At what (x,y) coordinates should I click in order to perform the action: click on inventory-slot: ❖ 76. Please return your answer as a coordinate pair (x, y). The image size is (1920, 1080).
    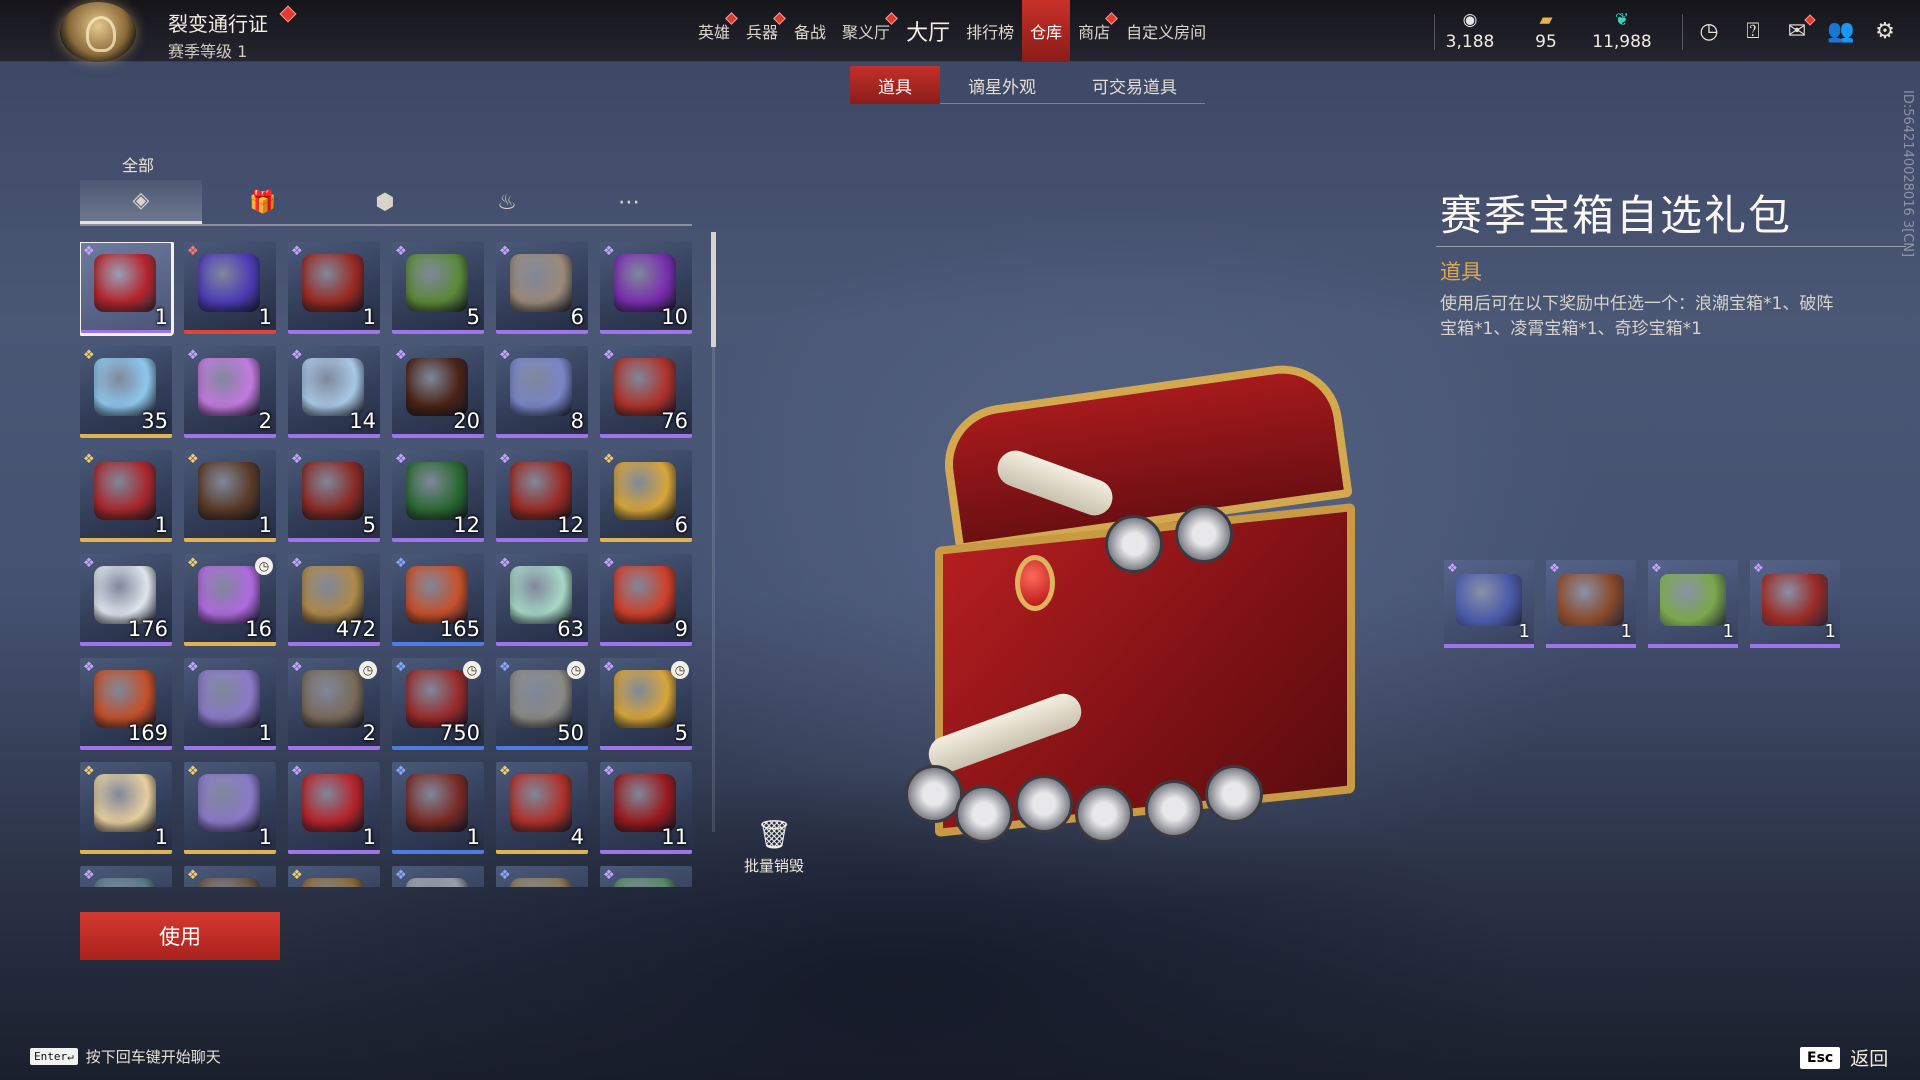
    Looking at the image, I should click on (646, 392).